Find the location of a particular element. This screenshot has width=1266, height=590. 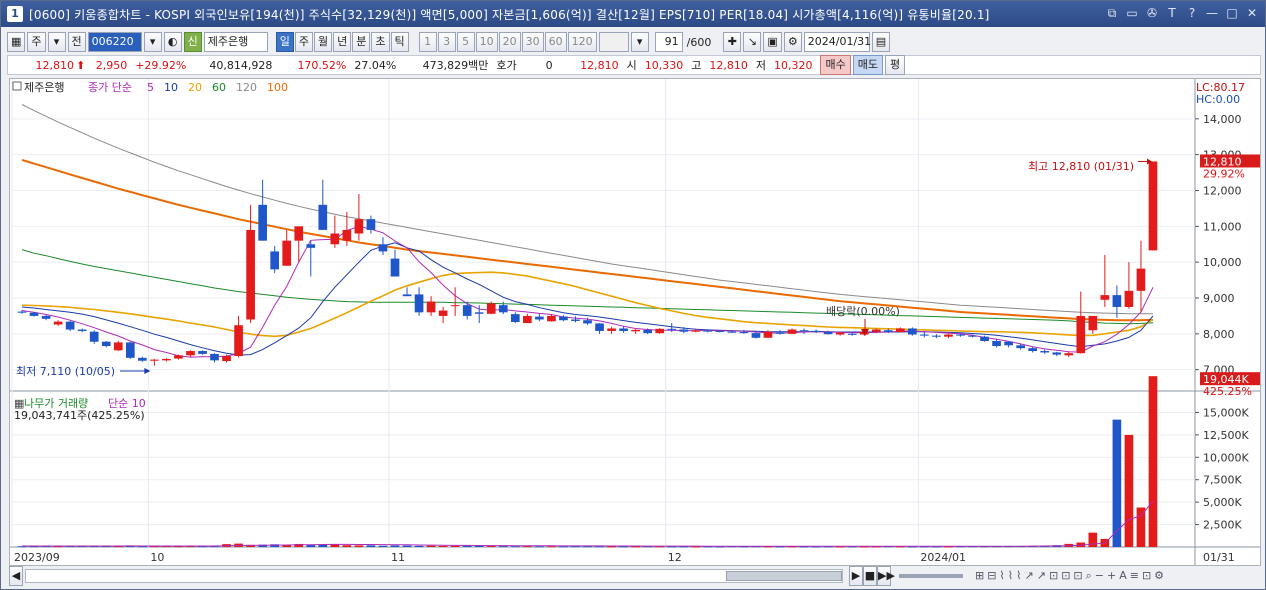

search-icon: ◐ is located at coordinates (172, 42).